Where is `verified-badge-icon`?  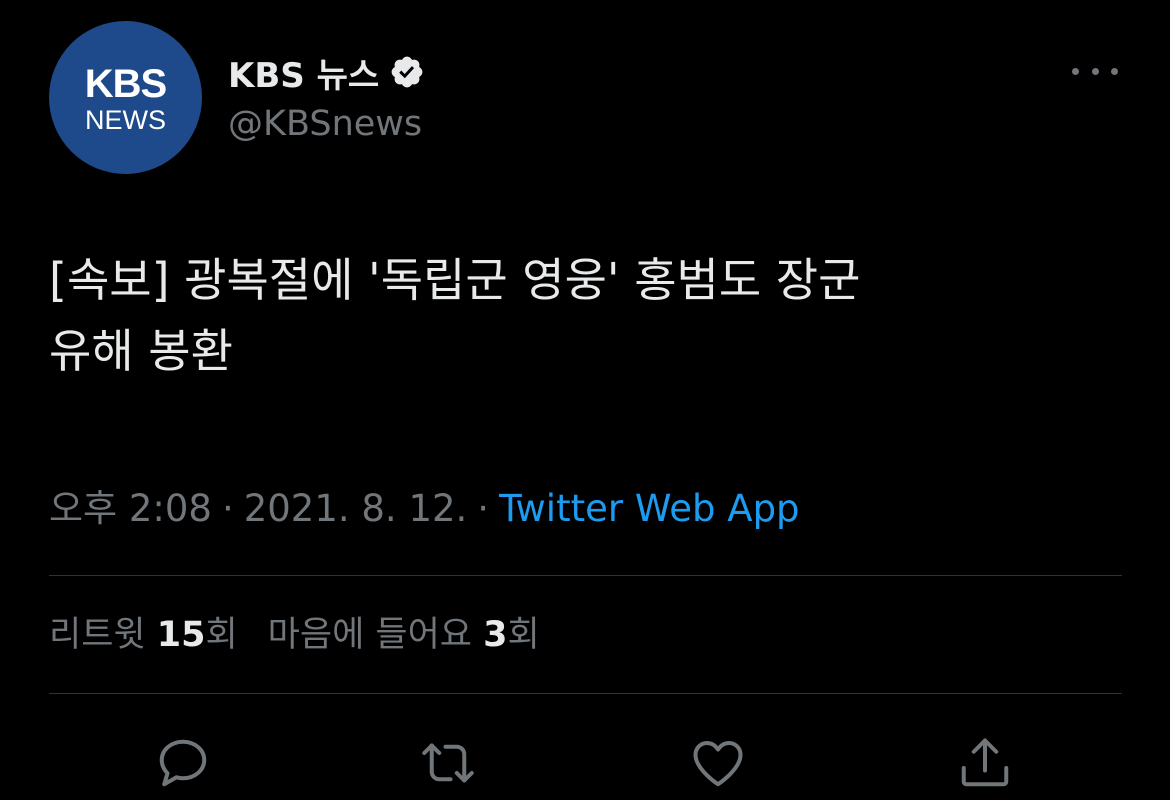 verified-badge-icon is located at coordinates (407, 72).